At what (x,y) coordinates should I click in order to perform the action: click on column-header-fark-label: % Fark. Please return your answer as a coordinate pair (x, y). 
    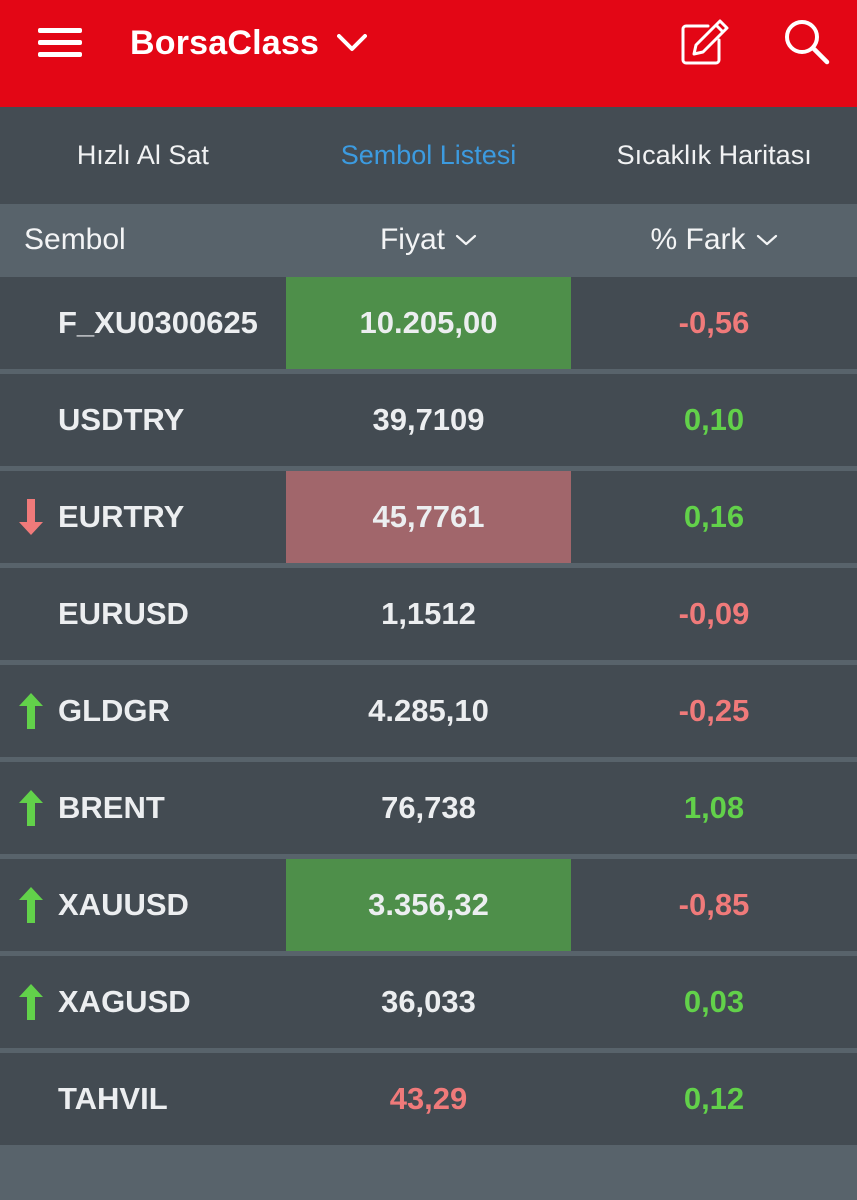
    Looking at the image, I should click on (698, 239).